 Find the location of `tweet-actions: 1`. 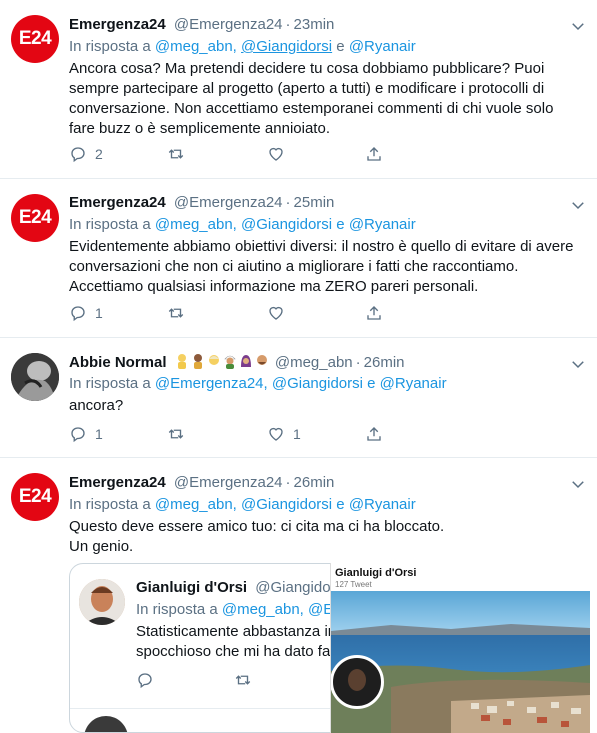

tweet-actions: 1 is located at coordinates (229, 313).